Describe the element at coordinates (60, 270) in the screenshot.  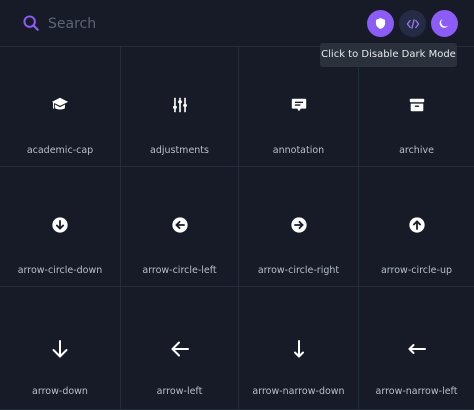
I see `icon-label: arrow-circle-down` at that location.